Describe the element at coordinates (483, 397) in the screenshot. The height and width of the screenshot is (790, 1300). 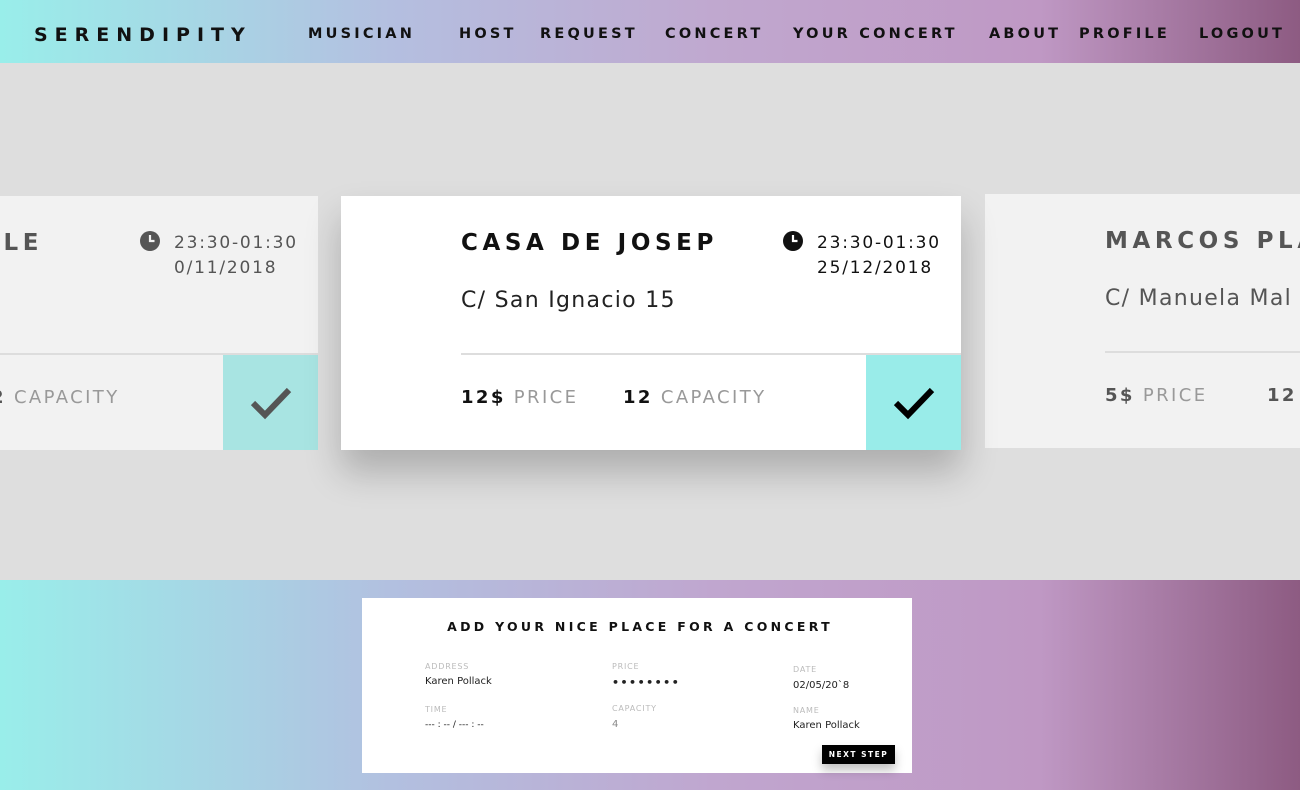
I see `price-value: 12$` at that location.